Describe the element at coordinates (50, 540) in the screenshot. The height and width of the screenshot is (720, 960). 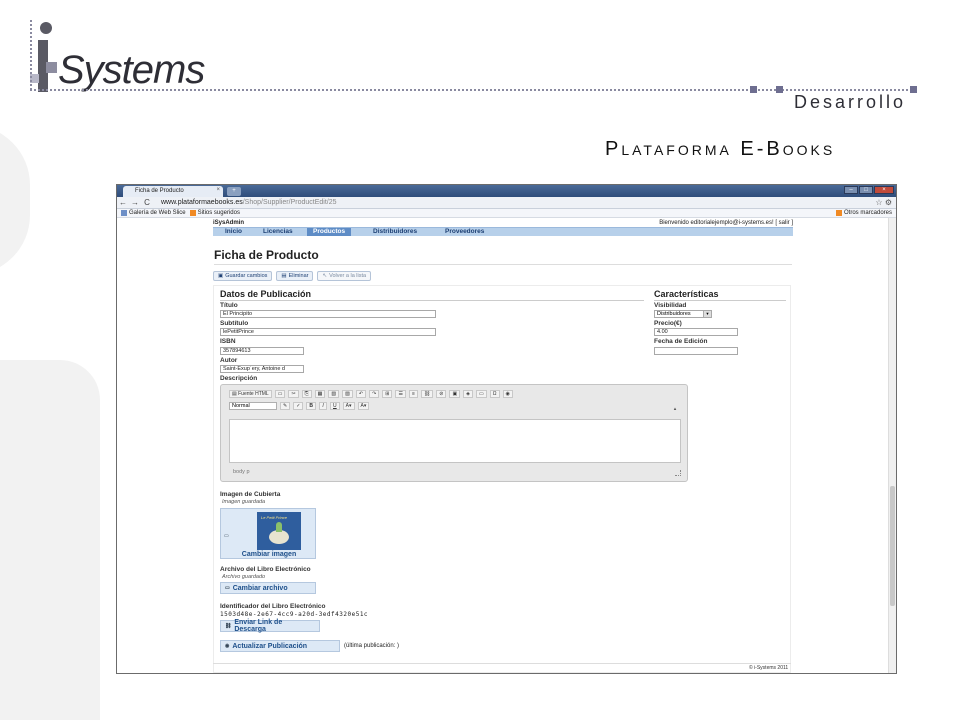
I see `background-i-stem` at that location.